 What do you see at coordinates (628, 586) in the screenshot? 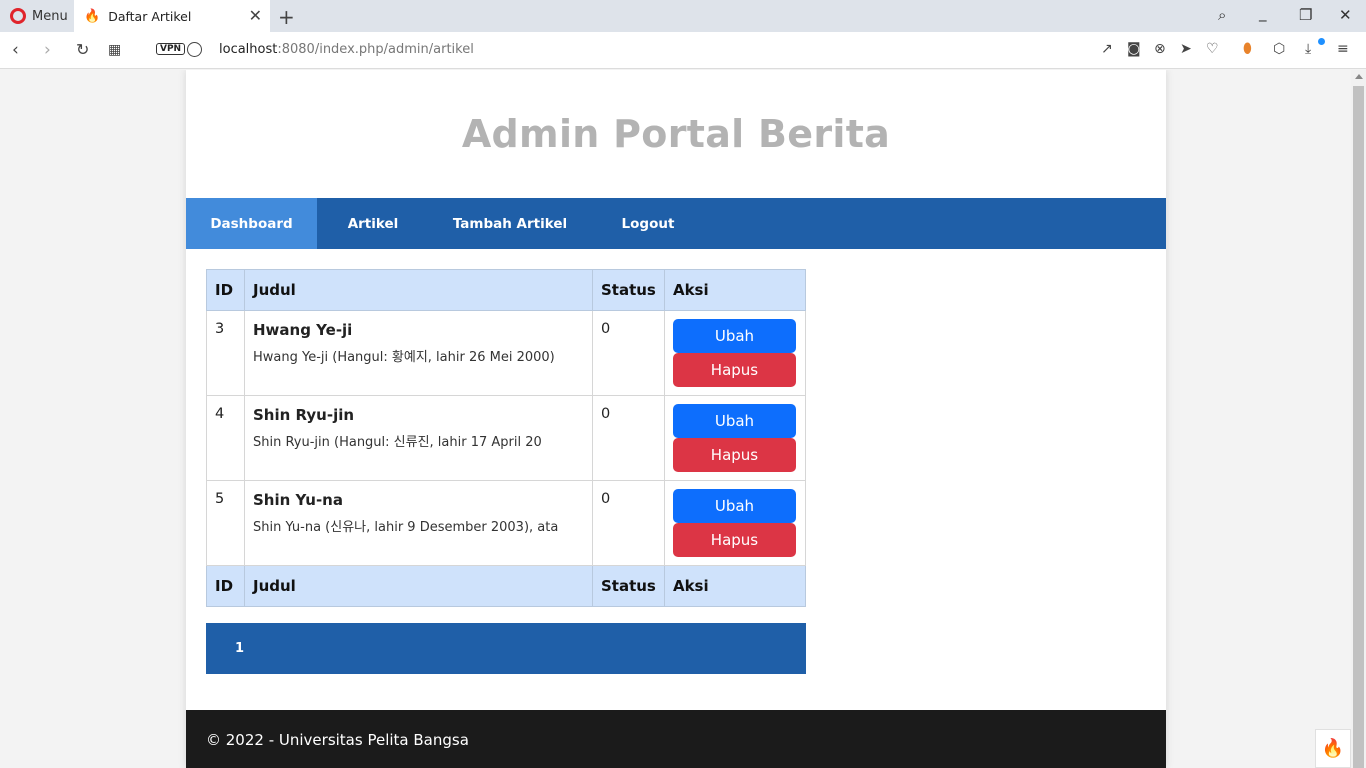
I see `col-footer-status: Status` at bounding box center [628, 586].